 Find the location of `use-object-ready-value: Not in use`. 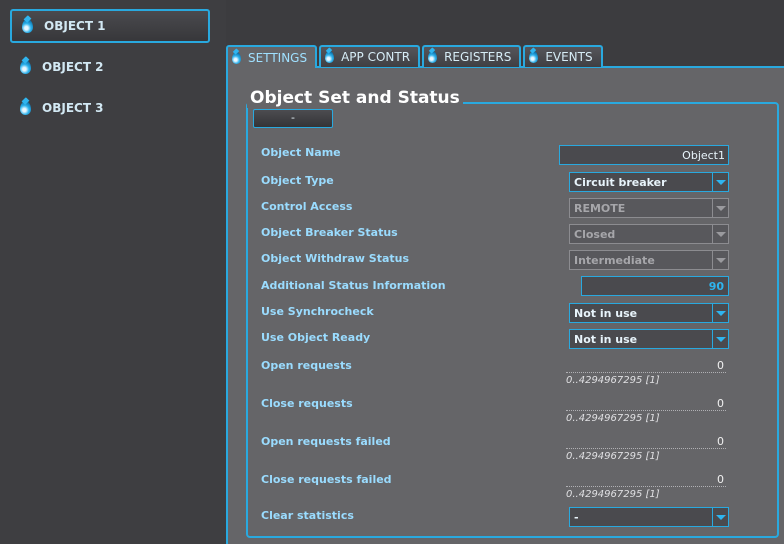

use-object-ready-value: Not in use is located at coordinates (606, 339).